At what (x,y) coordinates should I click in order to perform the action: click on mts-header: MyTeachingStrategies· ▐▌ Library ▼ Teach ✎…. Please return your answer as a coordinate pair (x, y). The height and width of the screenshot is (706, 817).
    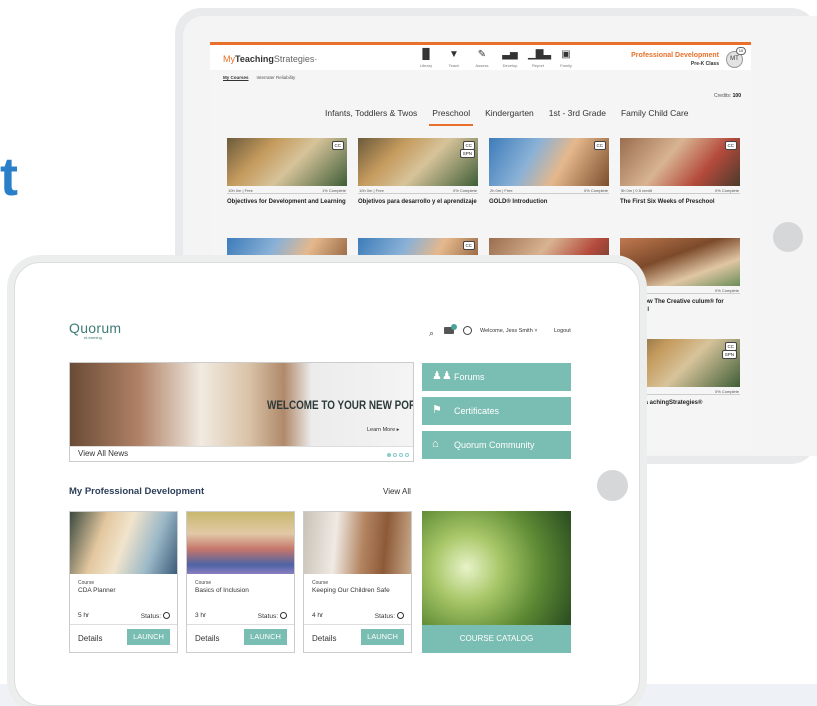
    Looking at the image, I should click on (480, 56).